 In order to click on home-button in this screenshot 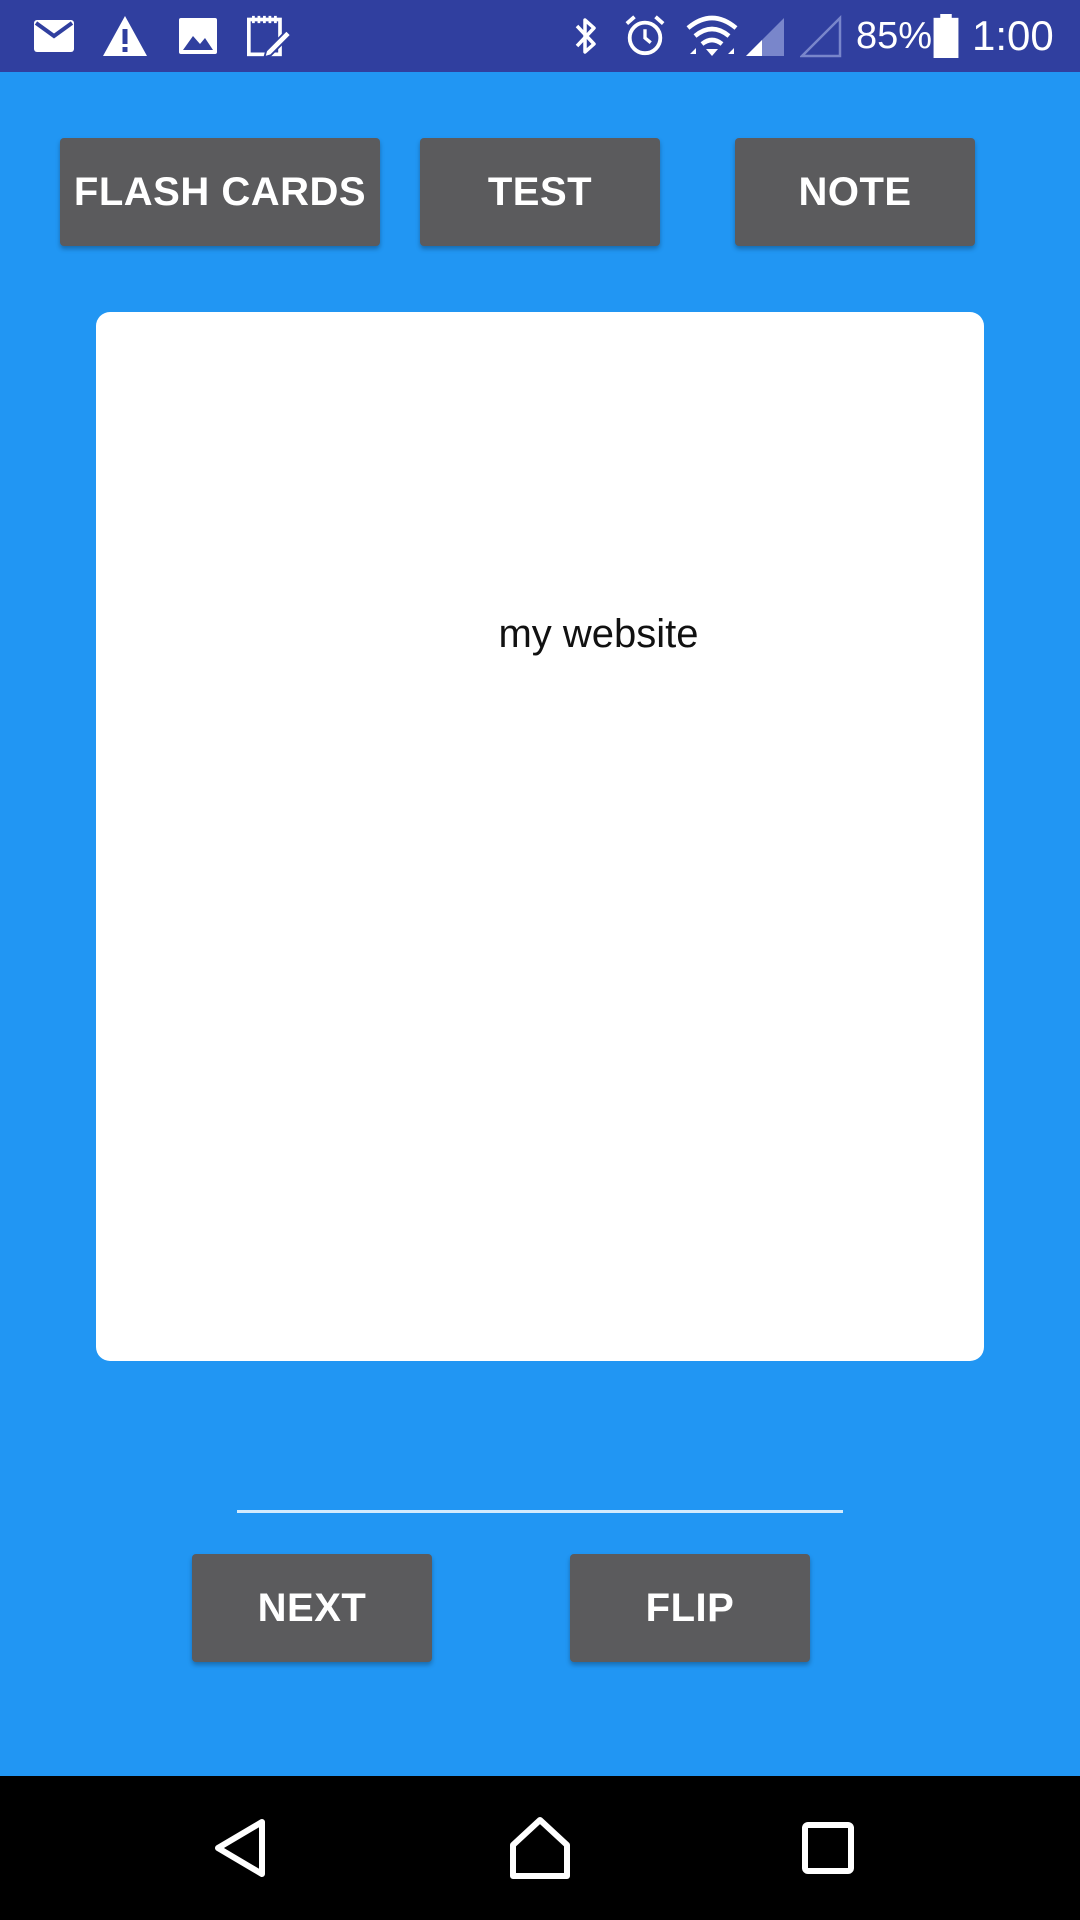, I will do `click(540, 1848)`.